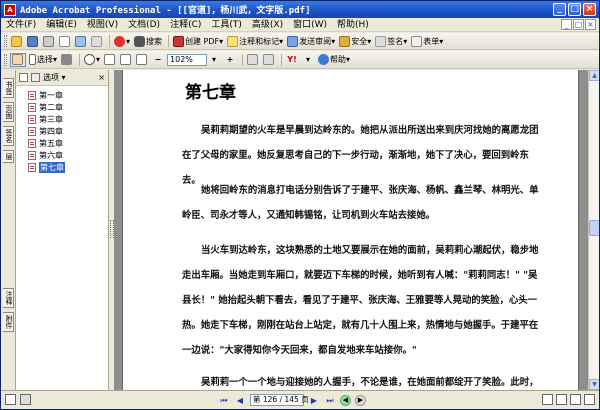 The height and width of the screenshot is (410, 600). Describe the element at coordinates (8, 322) in the screenshot. I see `tab-attachments: 附件` at that location.